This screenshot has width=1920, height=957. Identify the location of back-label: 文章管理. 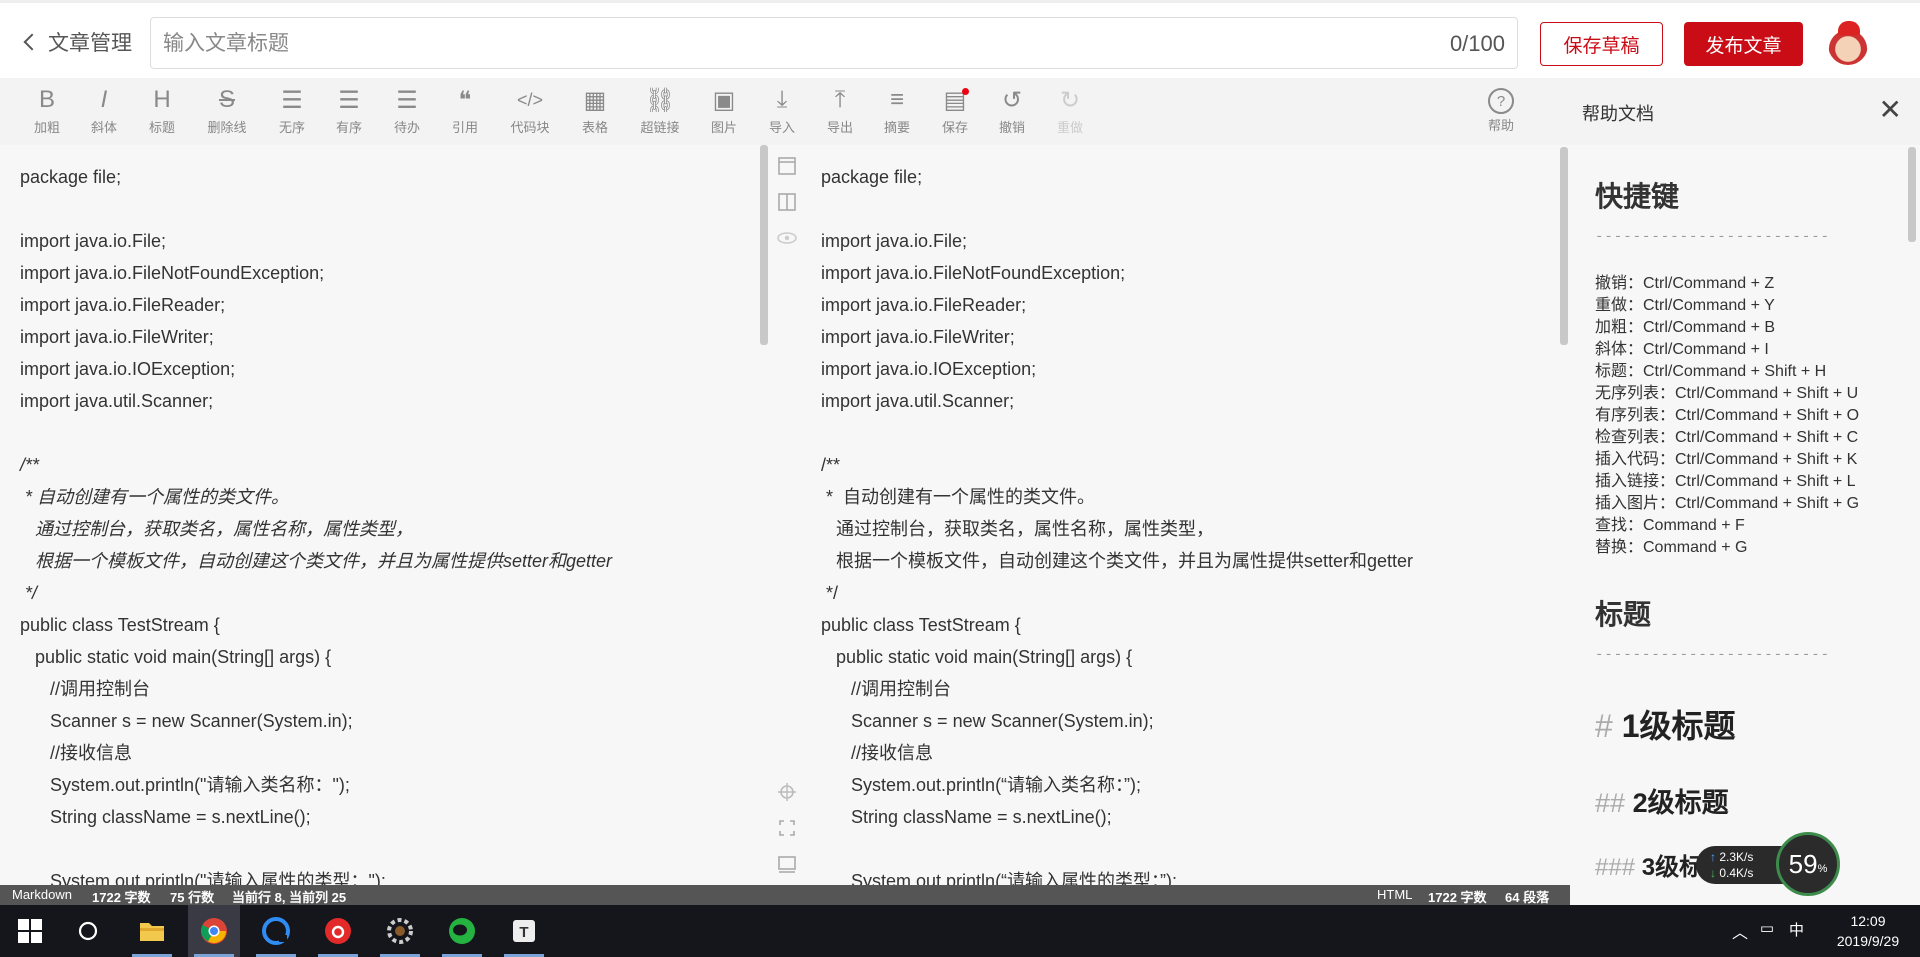
(90, 43).